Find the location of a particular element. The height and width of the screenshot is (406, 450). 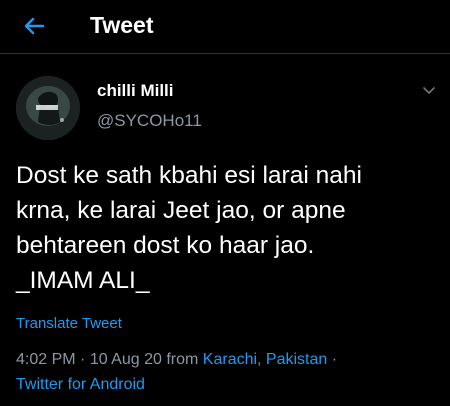

arrow-left-icon is located at coordinates (34, 26).